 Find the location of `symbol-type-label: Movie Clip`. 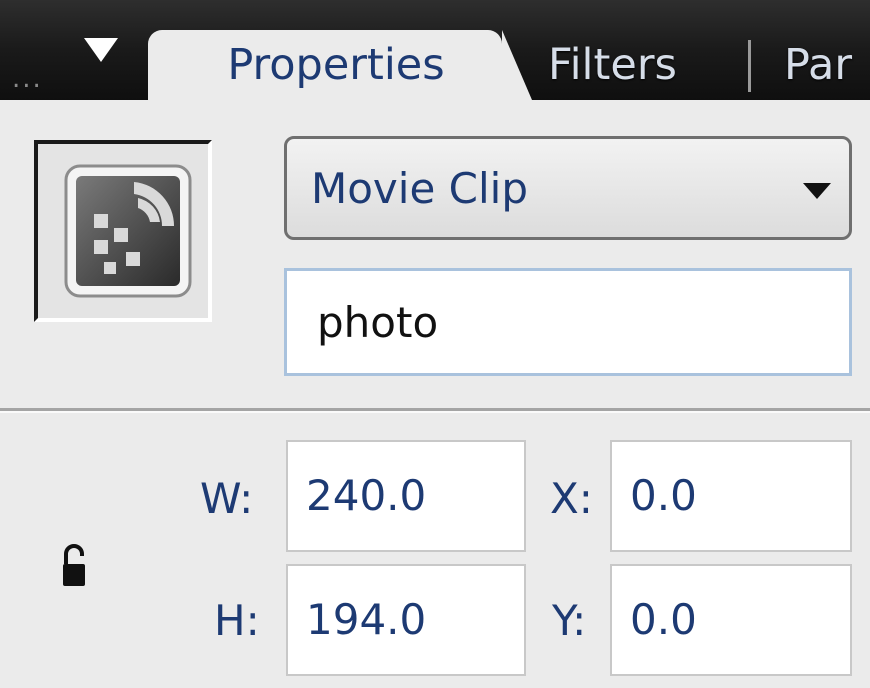

symbol-type-label: Movie Clip is located at coordinates (419, 188).